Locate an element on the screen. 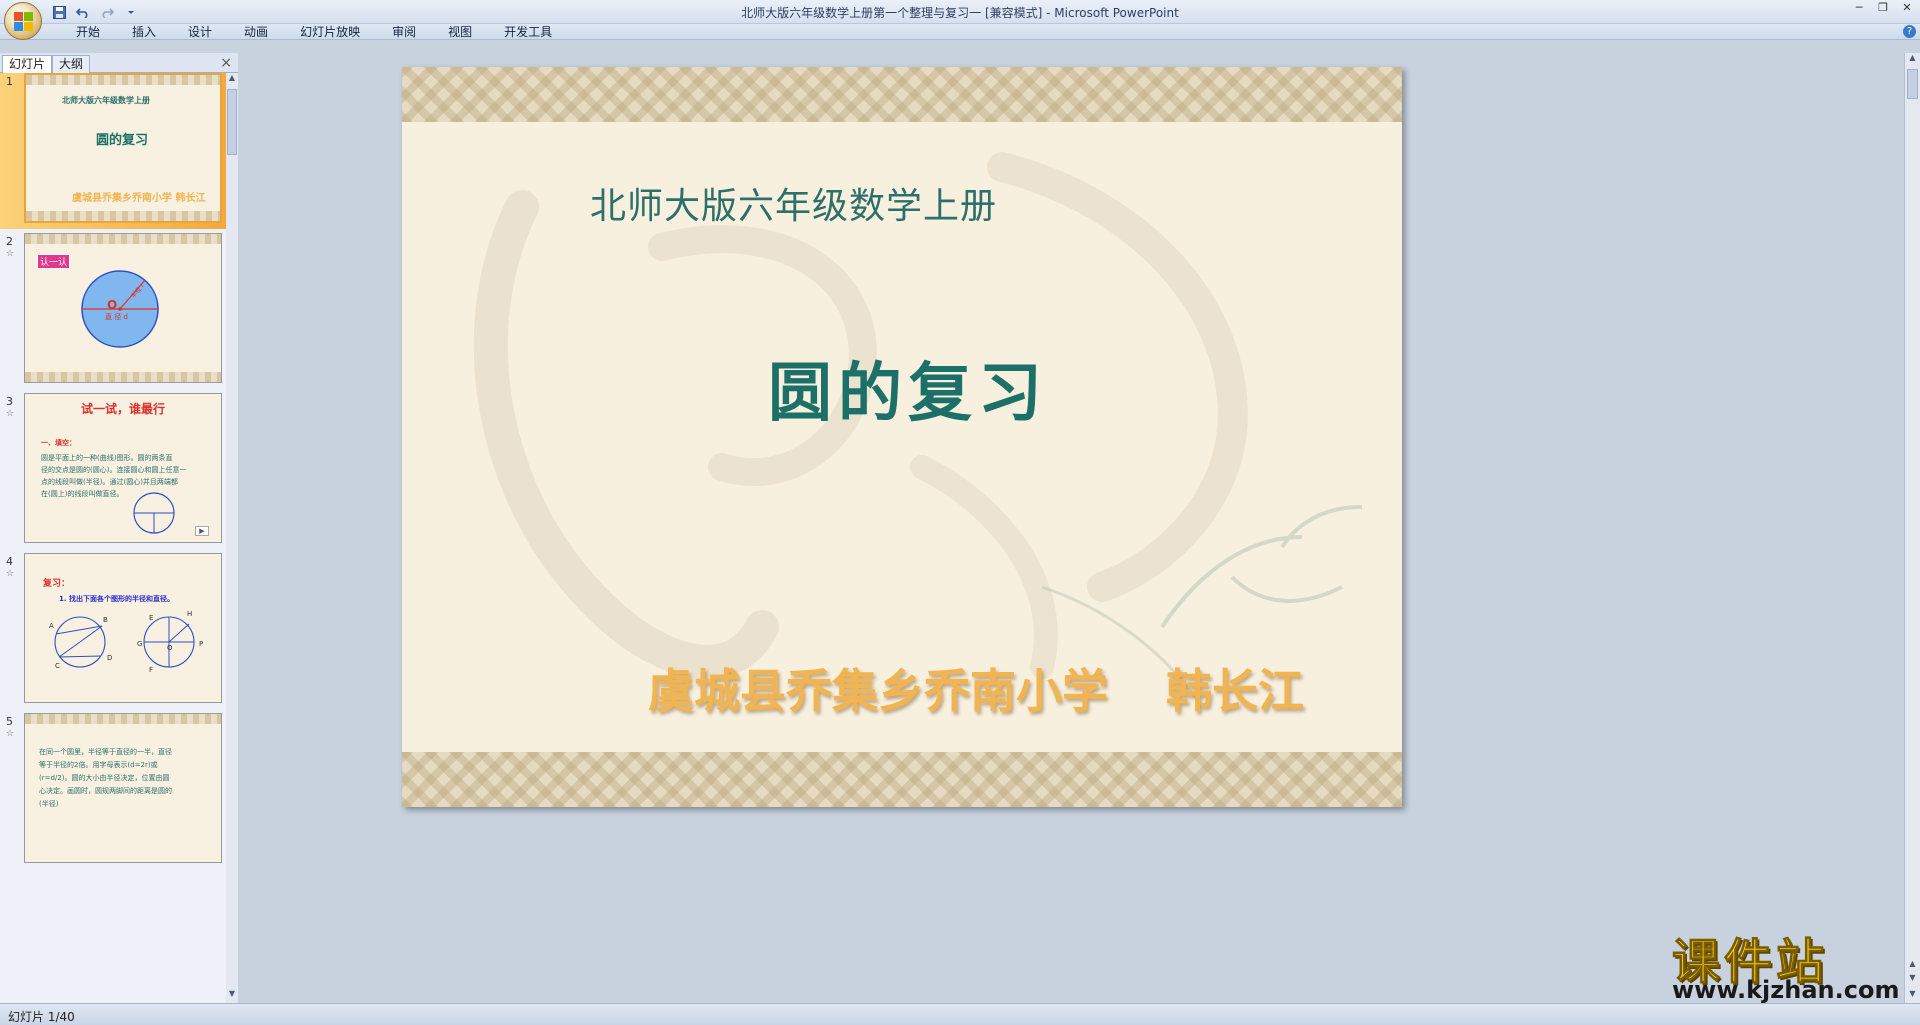 This screenshot has width=1920, height=1025. office-button is located at coordinates (23, 21).